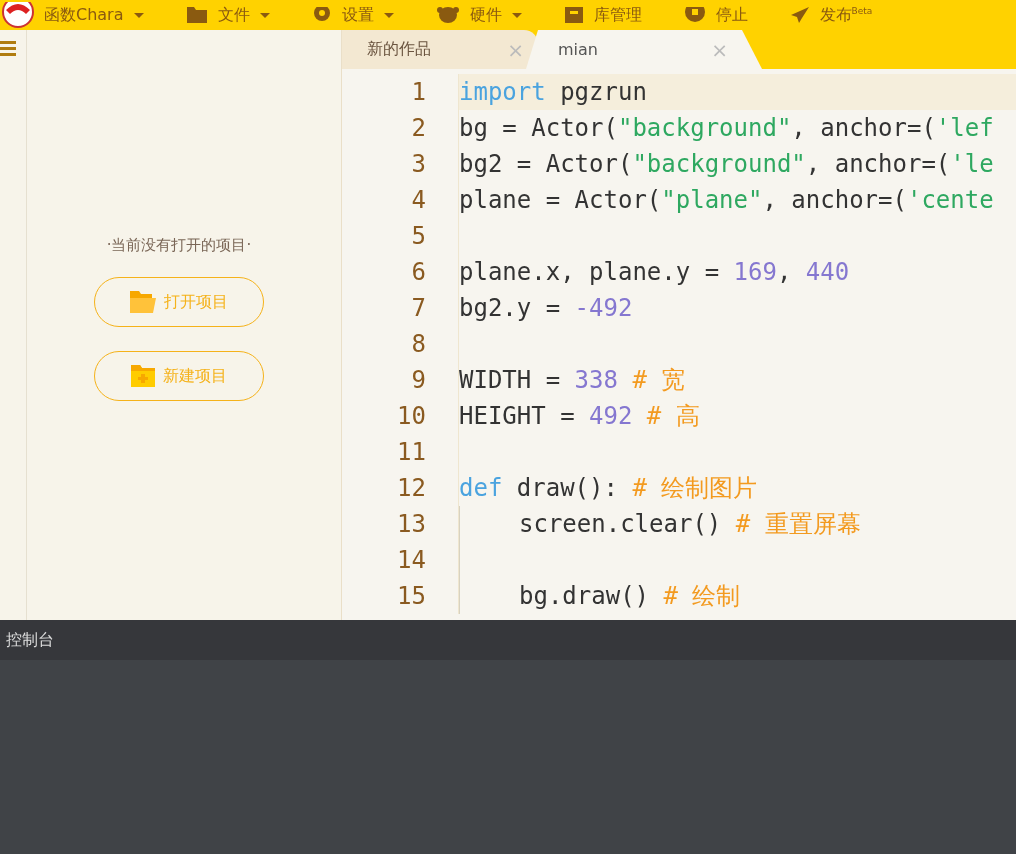 The image size is (1016, 854). Describe the element at coordinates (411, 452) in the screenshot. I see `line-number: 11` at that location.